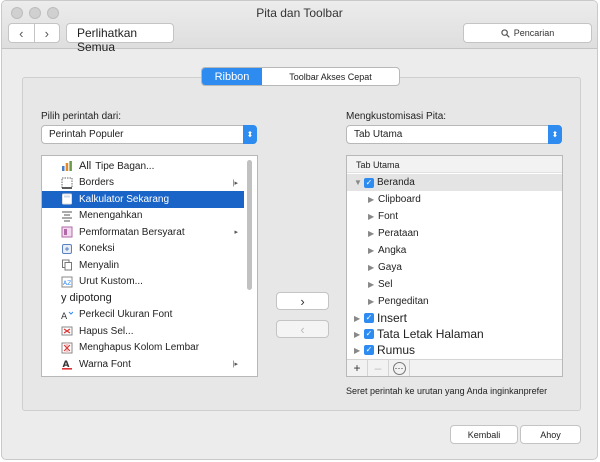 This screenshot has width=600, height=462. Describe the element at coordinates (124, 199) in the screenshot. I see `command-label: Kalkulator Sekarang` at that location.